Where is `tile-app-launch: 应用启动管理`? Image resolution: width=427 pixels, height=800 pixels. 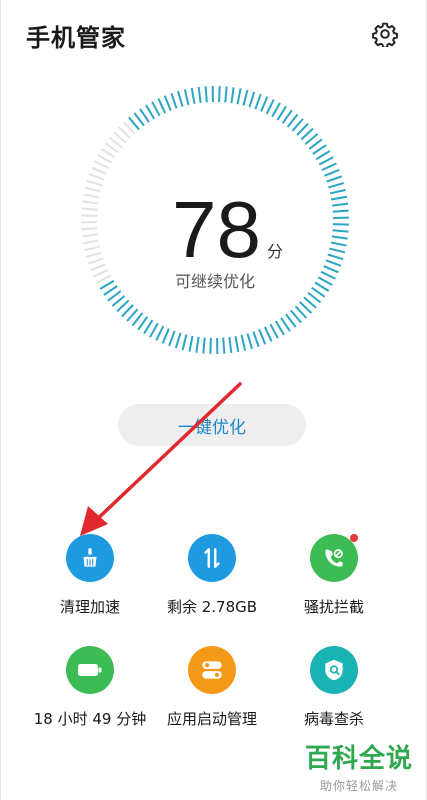 tile-app-launch: 应用启动管理 is located at coordinates (212, 691).